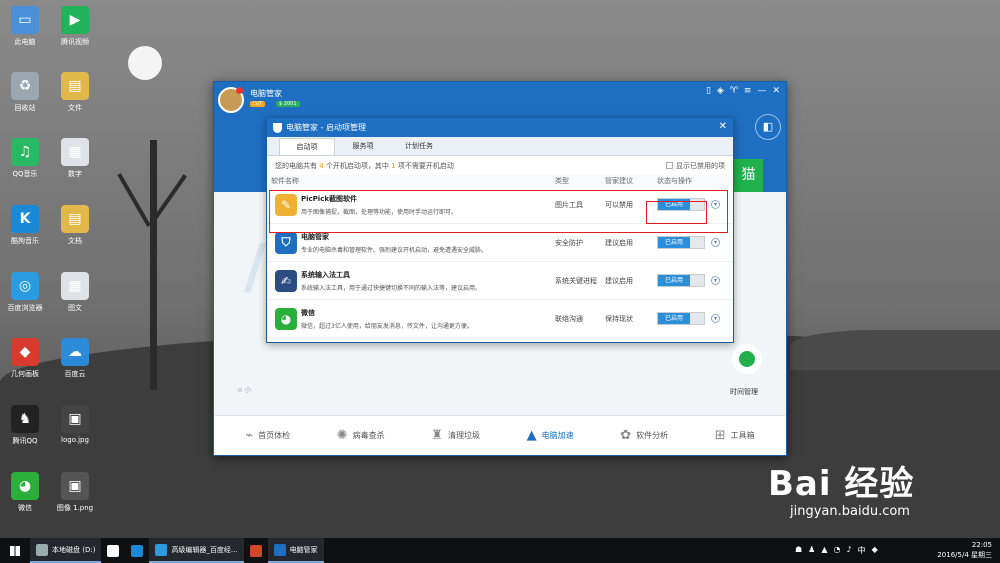  What do you see at coordinates (964, 550) in the screenshot?
I see `clock: 22:05 2016/5/4 星期三` at bounding box center [964, 550].